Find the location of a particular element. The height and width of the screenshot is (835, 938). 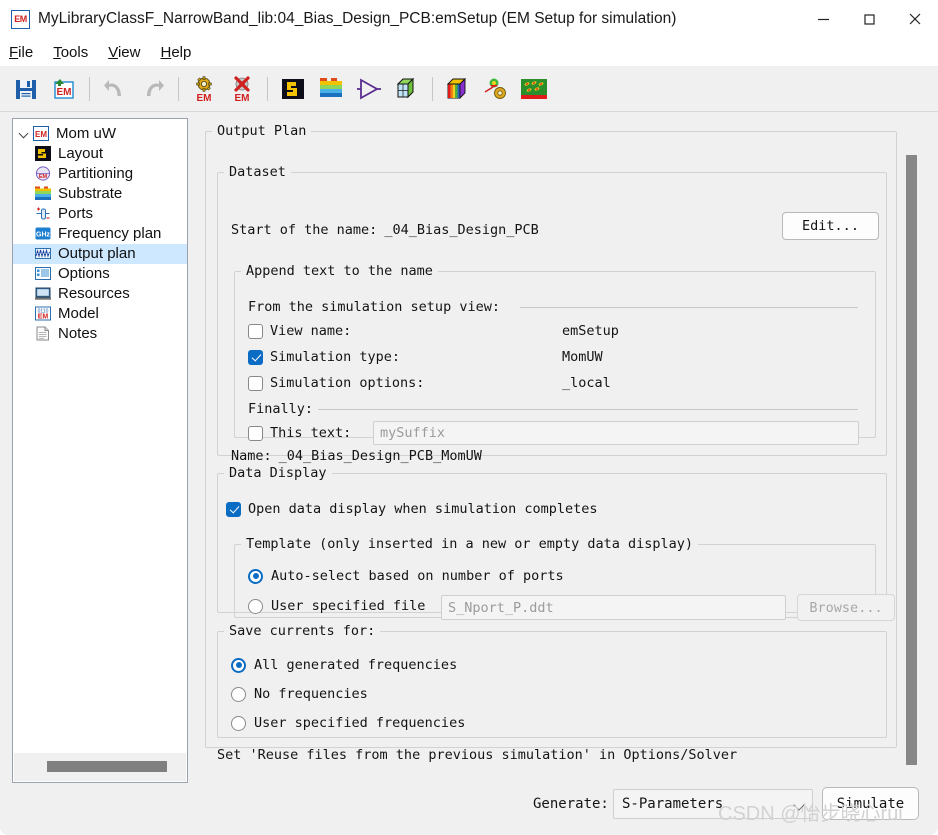

menu-tools: Tools is located at coordinates (70, 52).